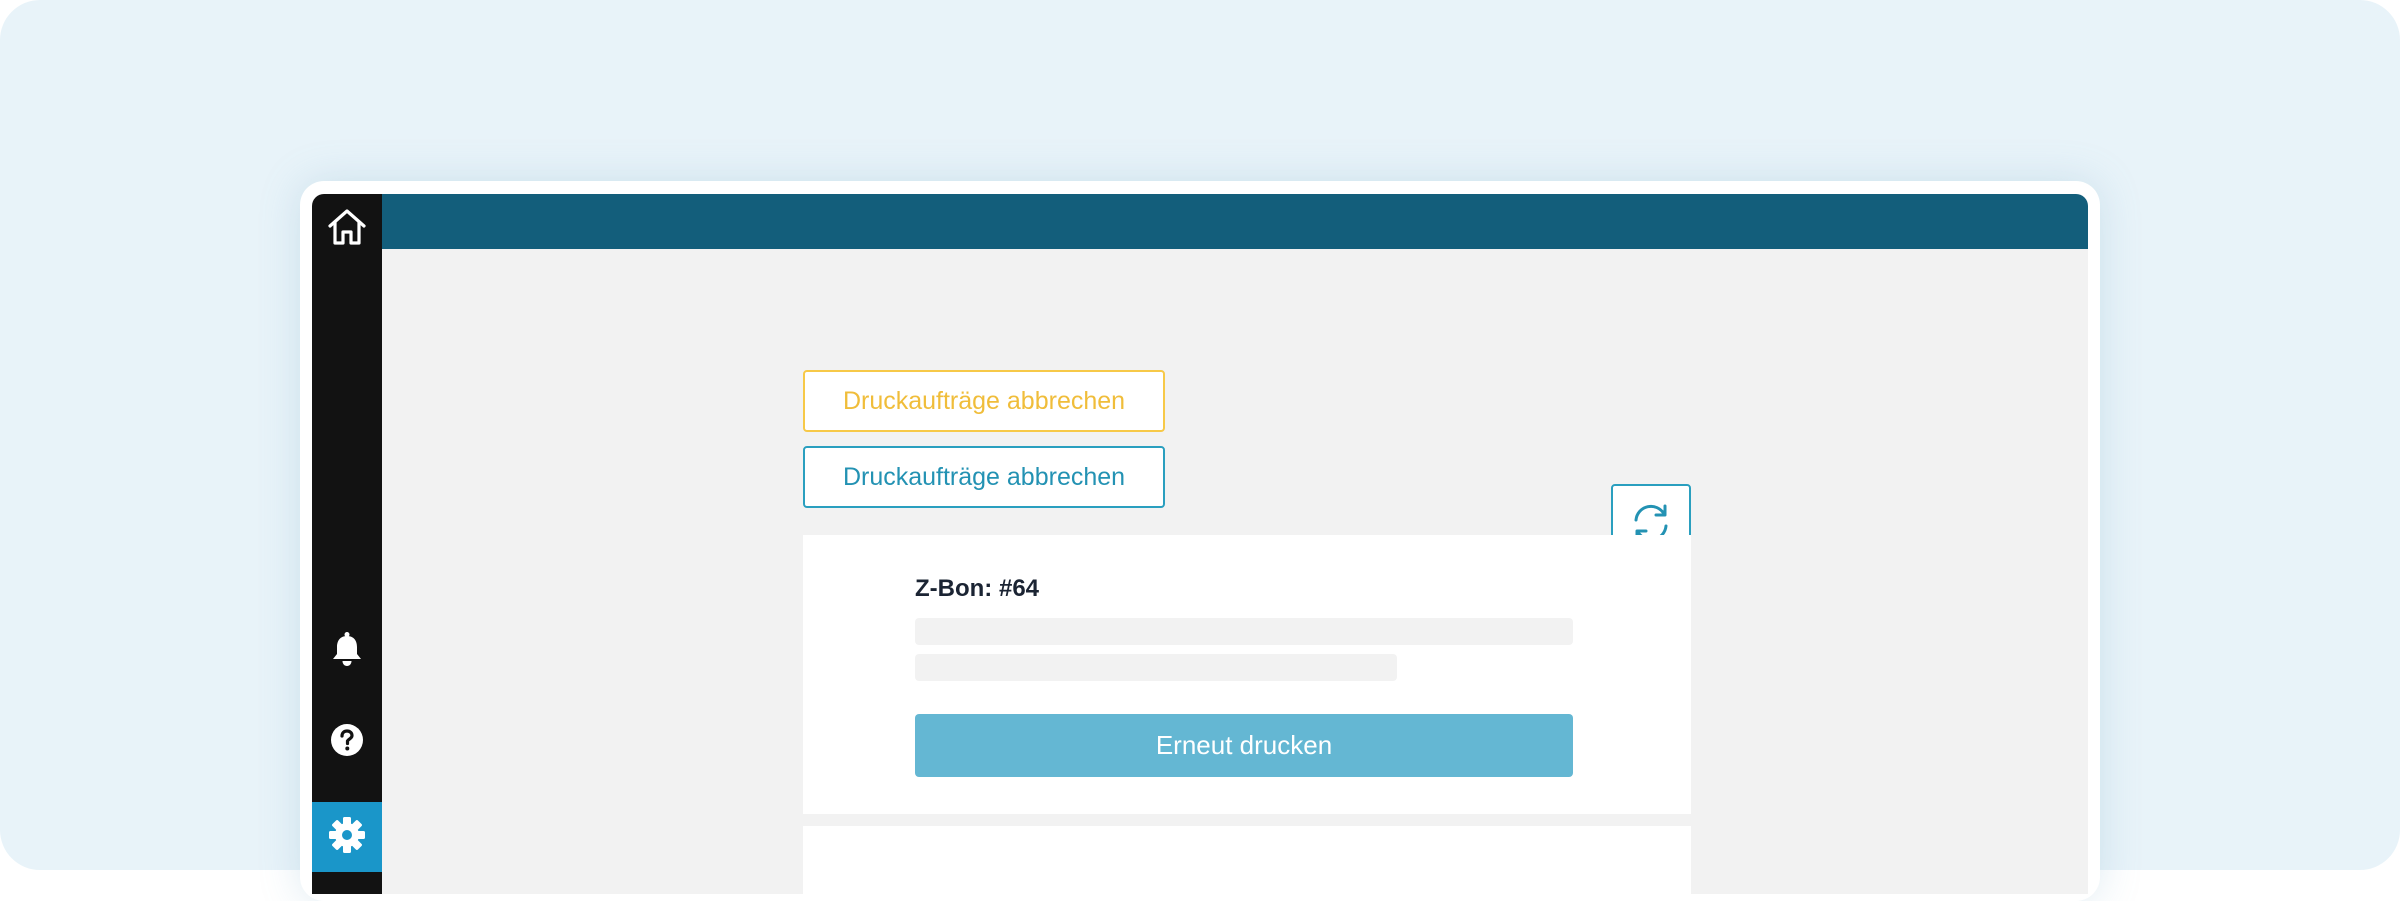 This screenshot has height=901, width=2400. I want to click on sidebar-item-help, so click(347, 742).